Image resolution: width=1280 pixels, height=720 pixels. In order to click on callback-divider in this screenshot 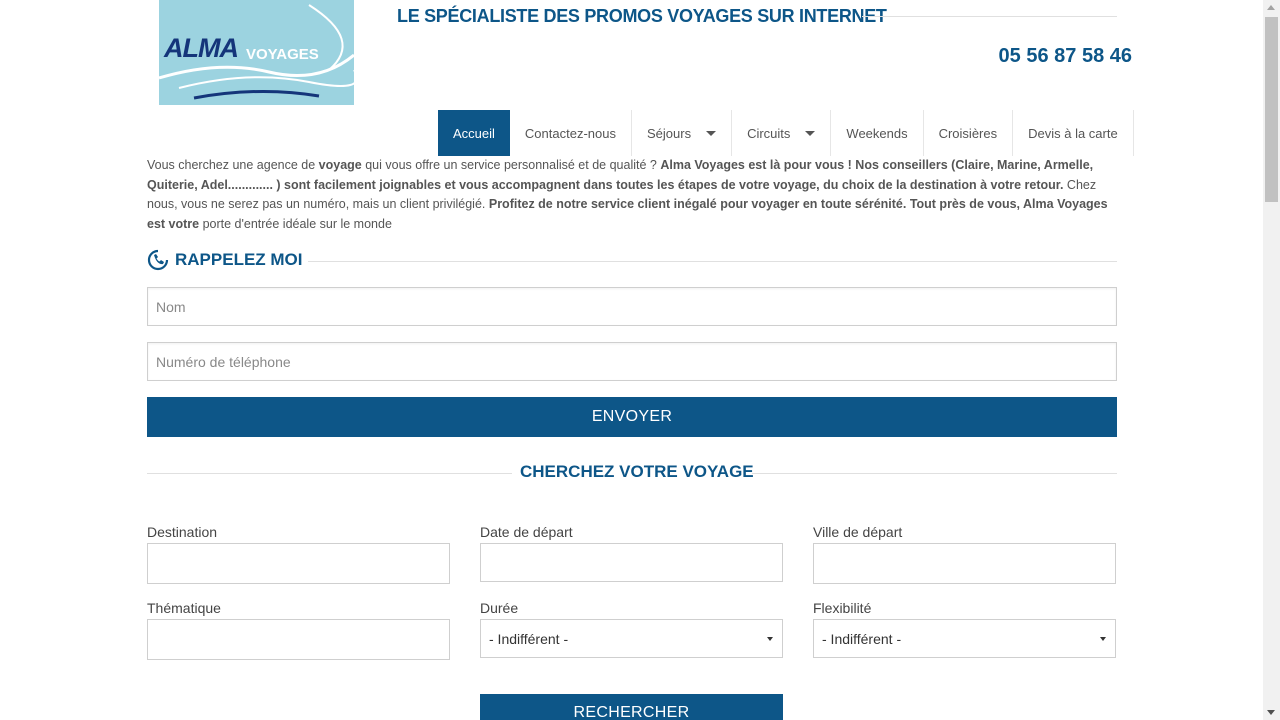, I will do `click(712, 261)`.